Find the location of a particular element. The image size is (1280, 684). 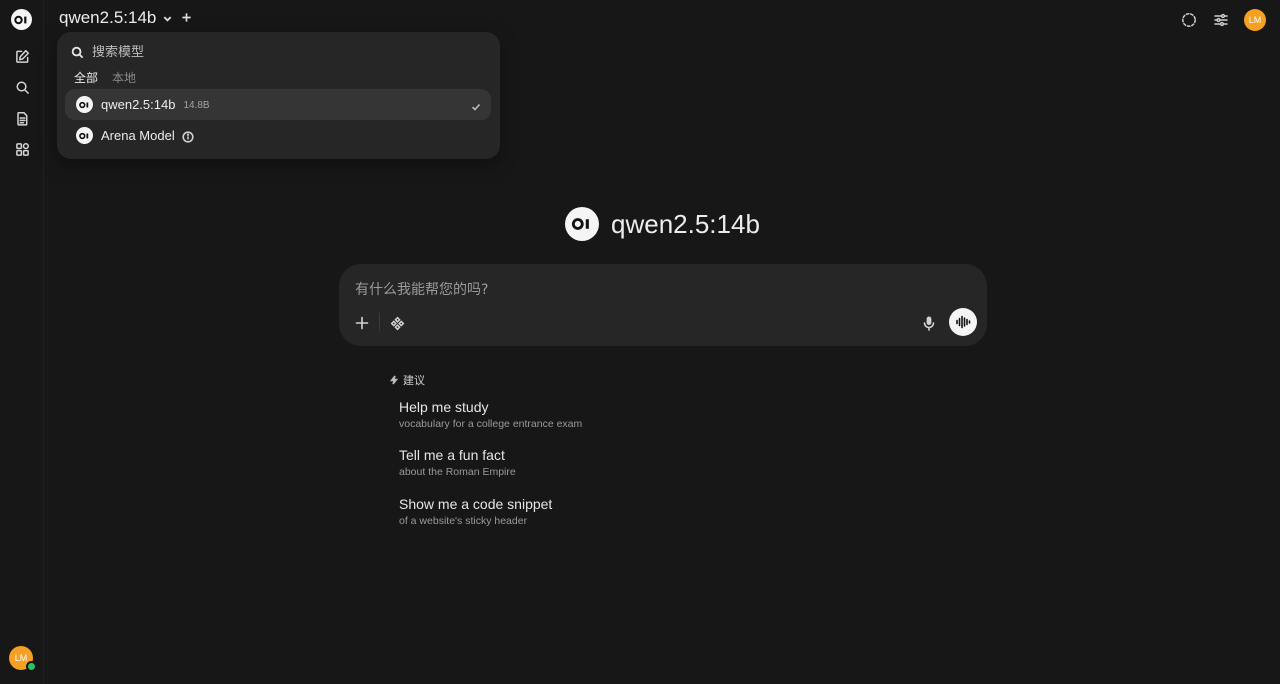

model-option-qwen: qwen2.5:14b 14.8B is located at coordinates (278, 104).